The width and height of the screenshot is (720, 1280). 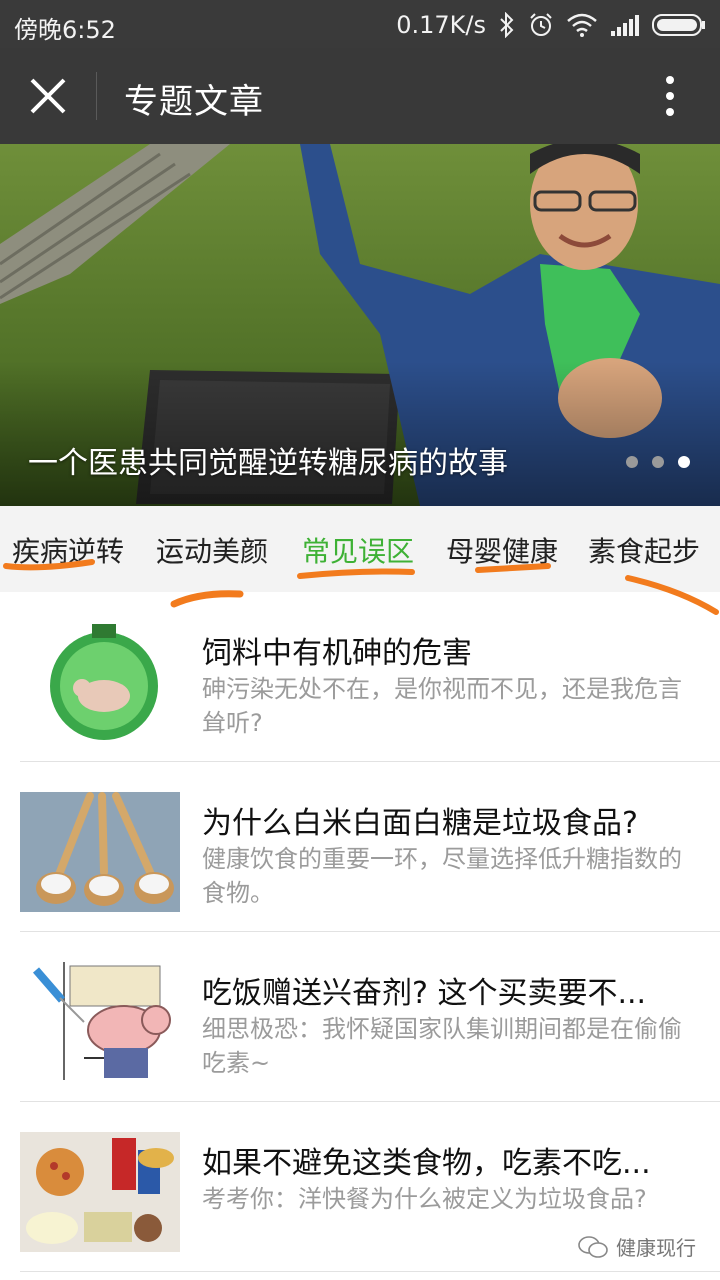 I want to click on account-watermark: 健康现行, so click(x=637, y=1246).